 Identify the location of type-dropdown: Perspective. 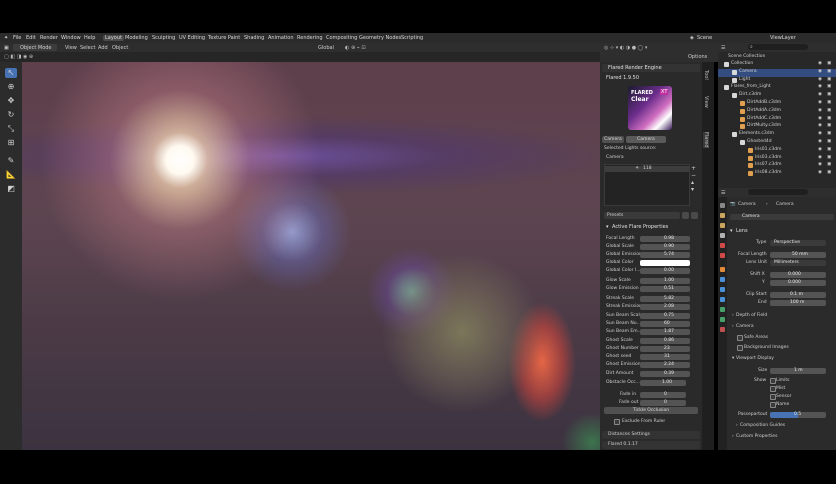
(798, 243).